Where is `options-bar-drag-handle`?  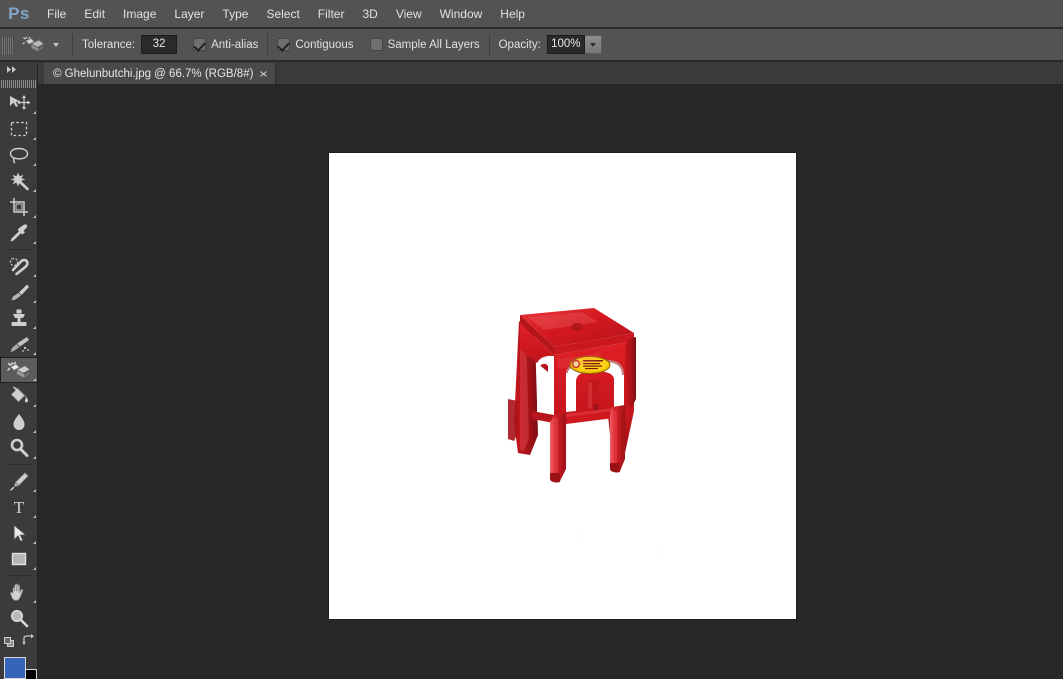
options-bar-drag-handle is located at coordinates (8, 44).